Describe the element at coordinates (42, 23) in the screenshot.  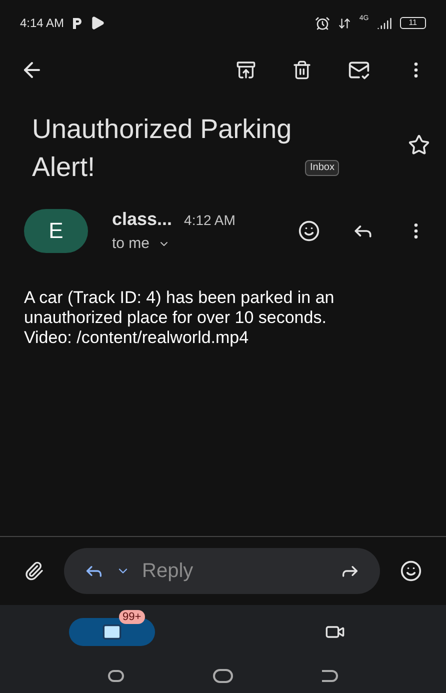
I see `status-time: 4:14 AM` at that location.